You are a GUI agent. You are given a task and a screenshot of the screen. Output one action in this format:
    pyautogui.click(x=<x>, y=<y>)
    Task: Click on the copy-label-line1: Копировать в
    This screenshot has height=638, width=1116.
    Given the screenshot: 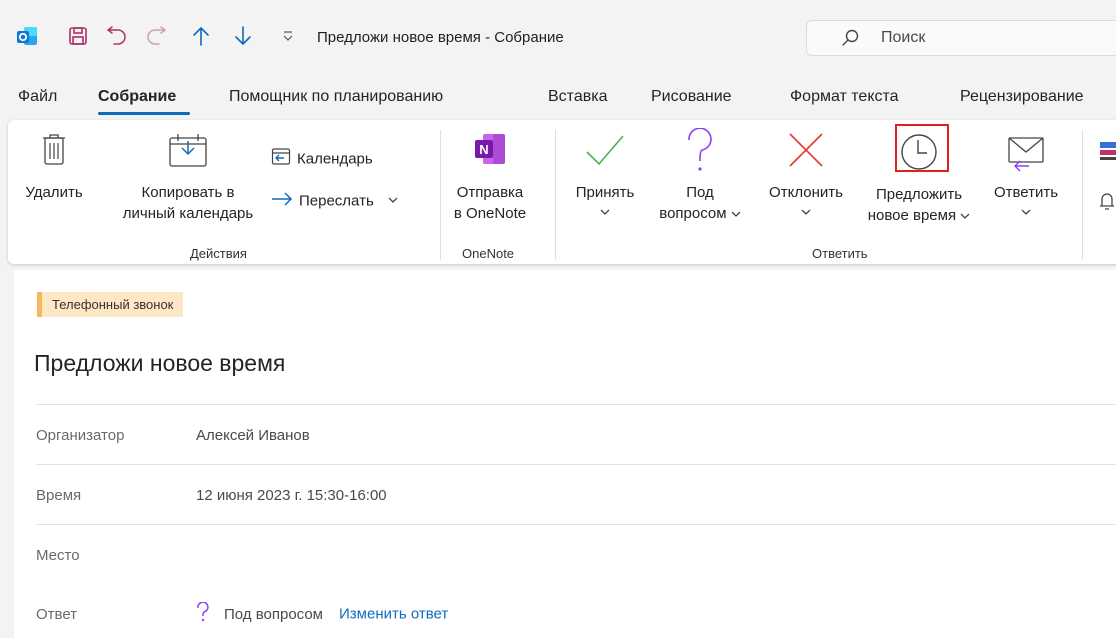 What is the action you would take?
    pyautogui.click(x=188, y=192)
    